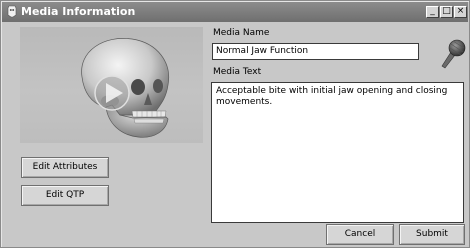 Image resolution: width=470 pixels, height=248 pixels. I want to click on media-name-label: Media Name, so click(241, 33).